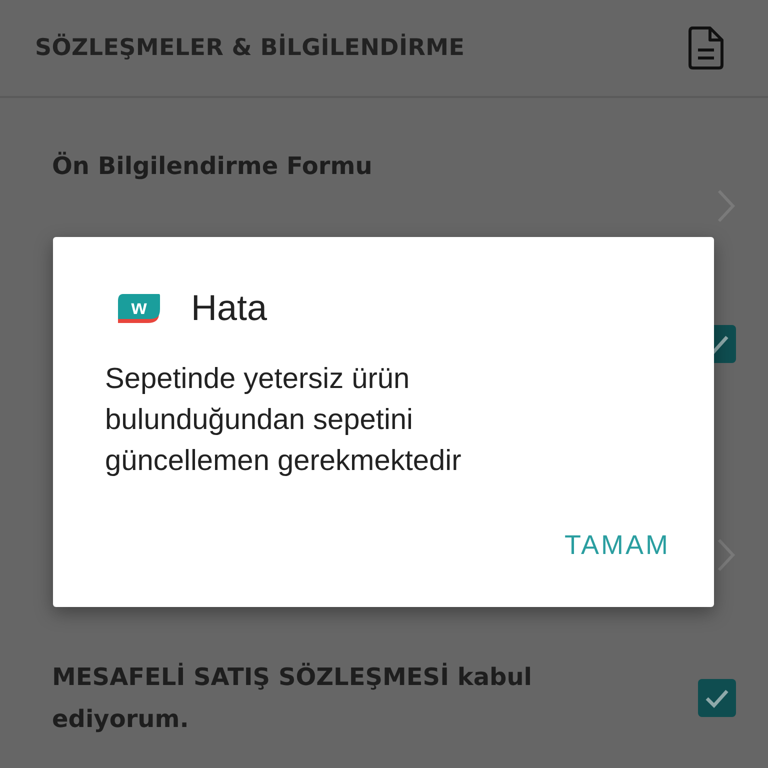  What do you see at coordinates (717, 698) in the screenshot?
I see `checkbox` at bounding box center [717, 698].